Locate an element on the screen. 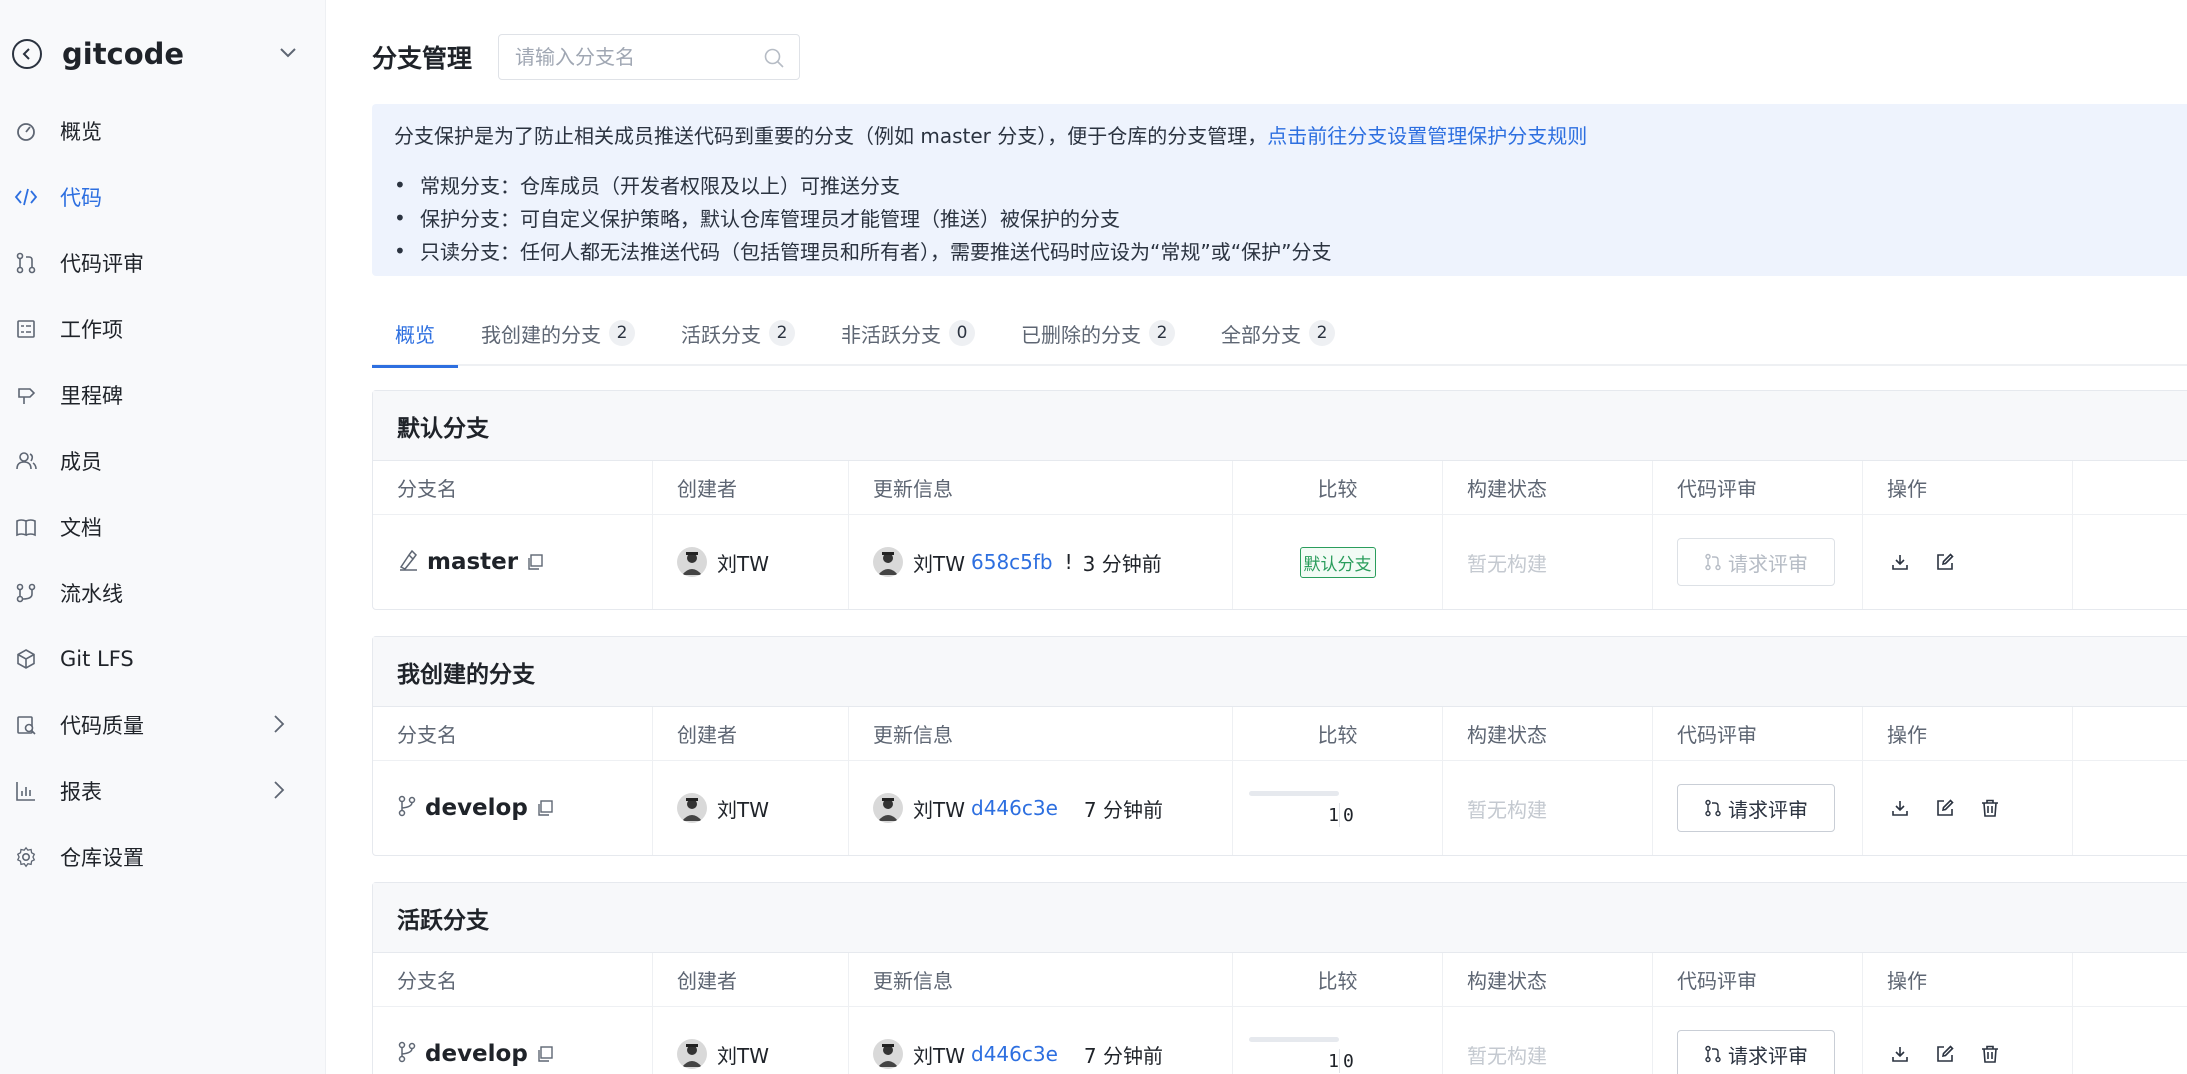 Image resolution: width=2187 pixels, height=1074 pixels. sidebar-item-members: 成员 is located at coordinates (163, 461).